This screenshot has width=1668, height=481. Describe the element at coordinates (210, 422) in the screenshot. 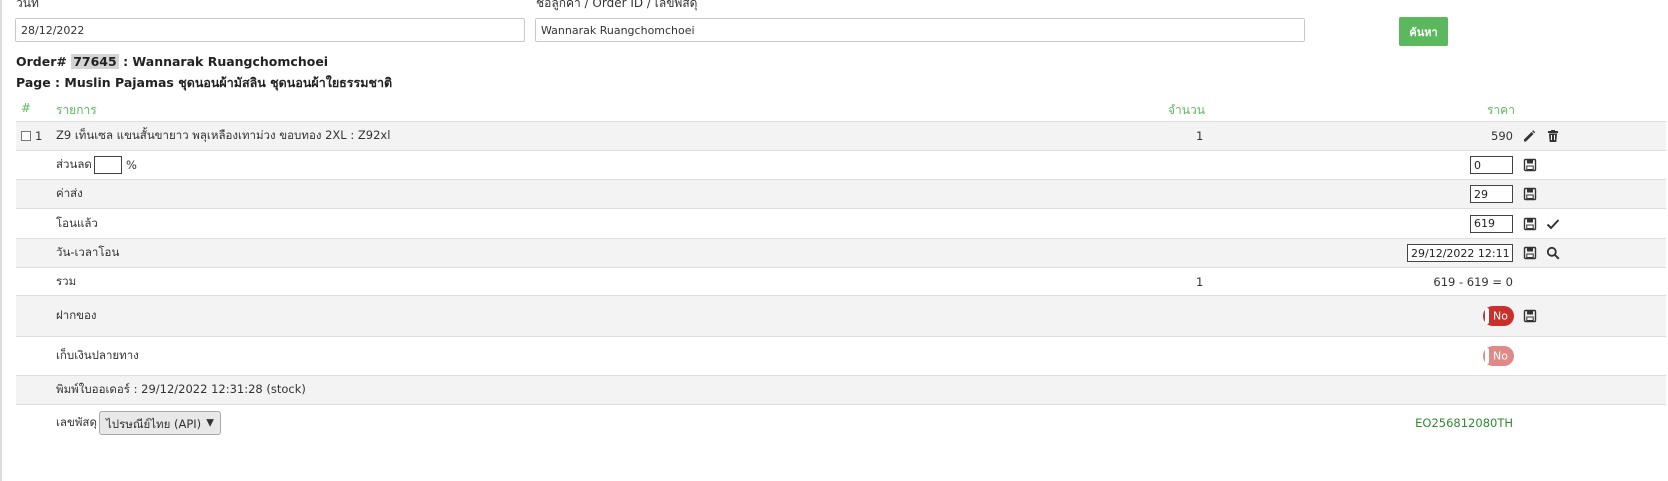

I see `chevron-down-icon: ▼` at that location.